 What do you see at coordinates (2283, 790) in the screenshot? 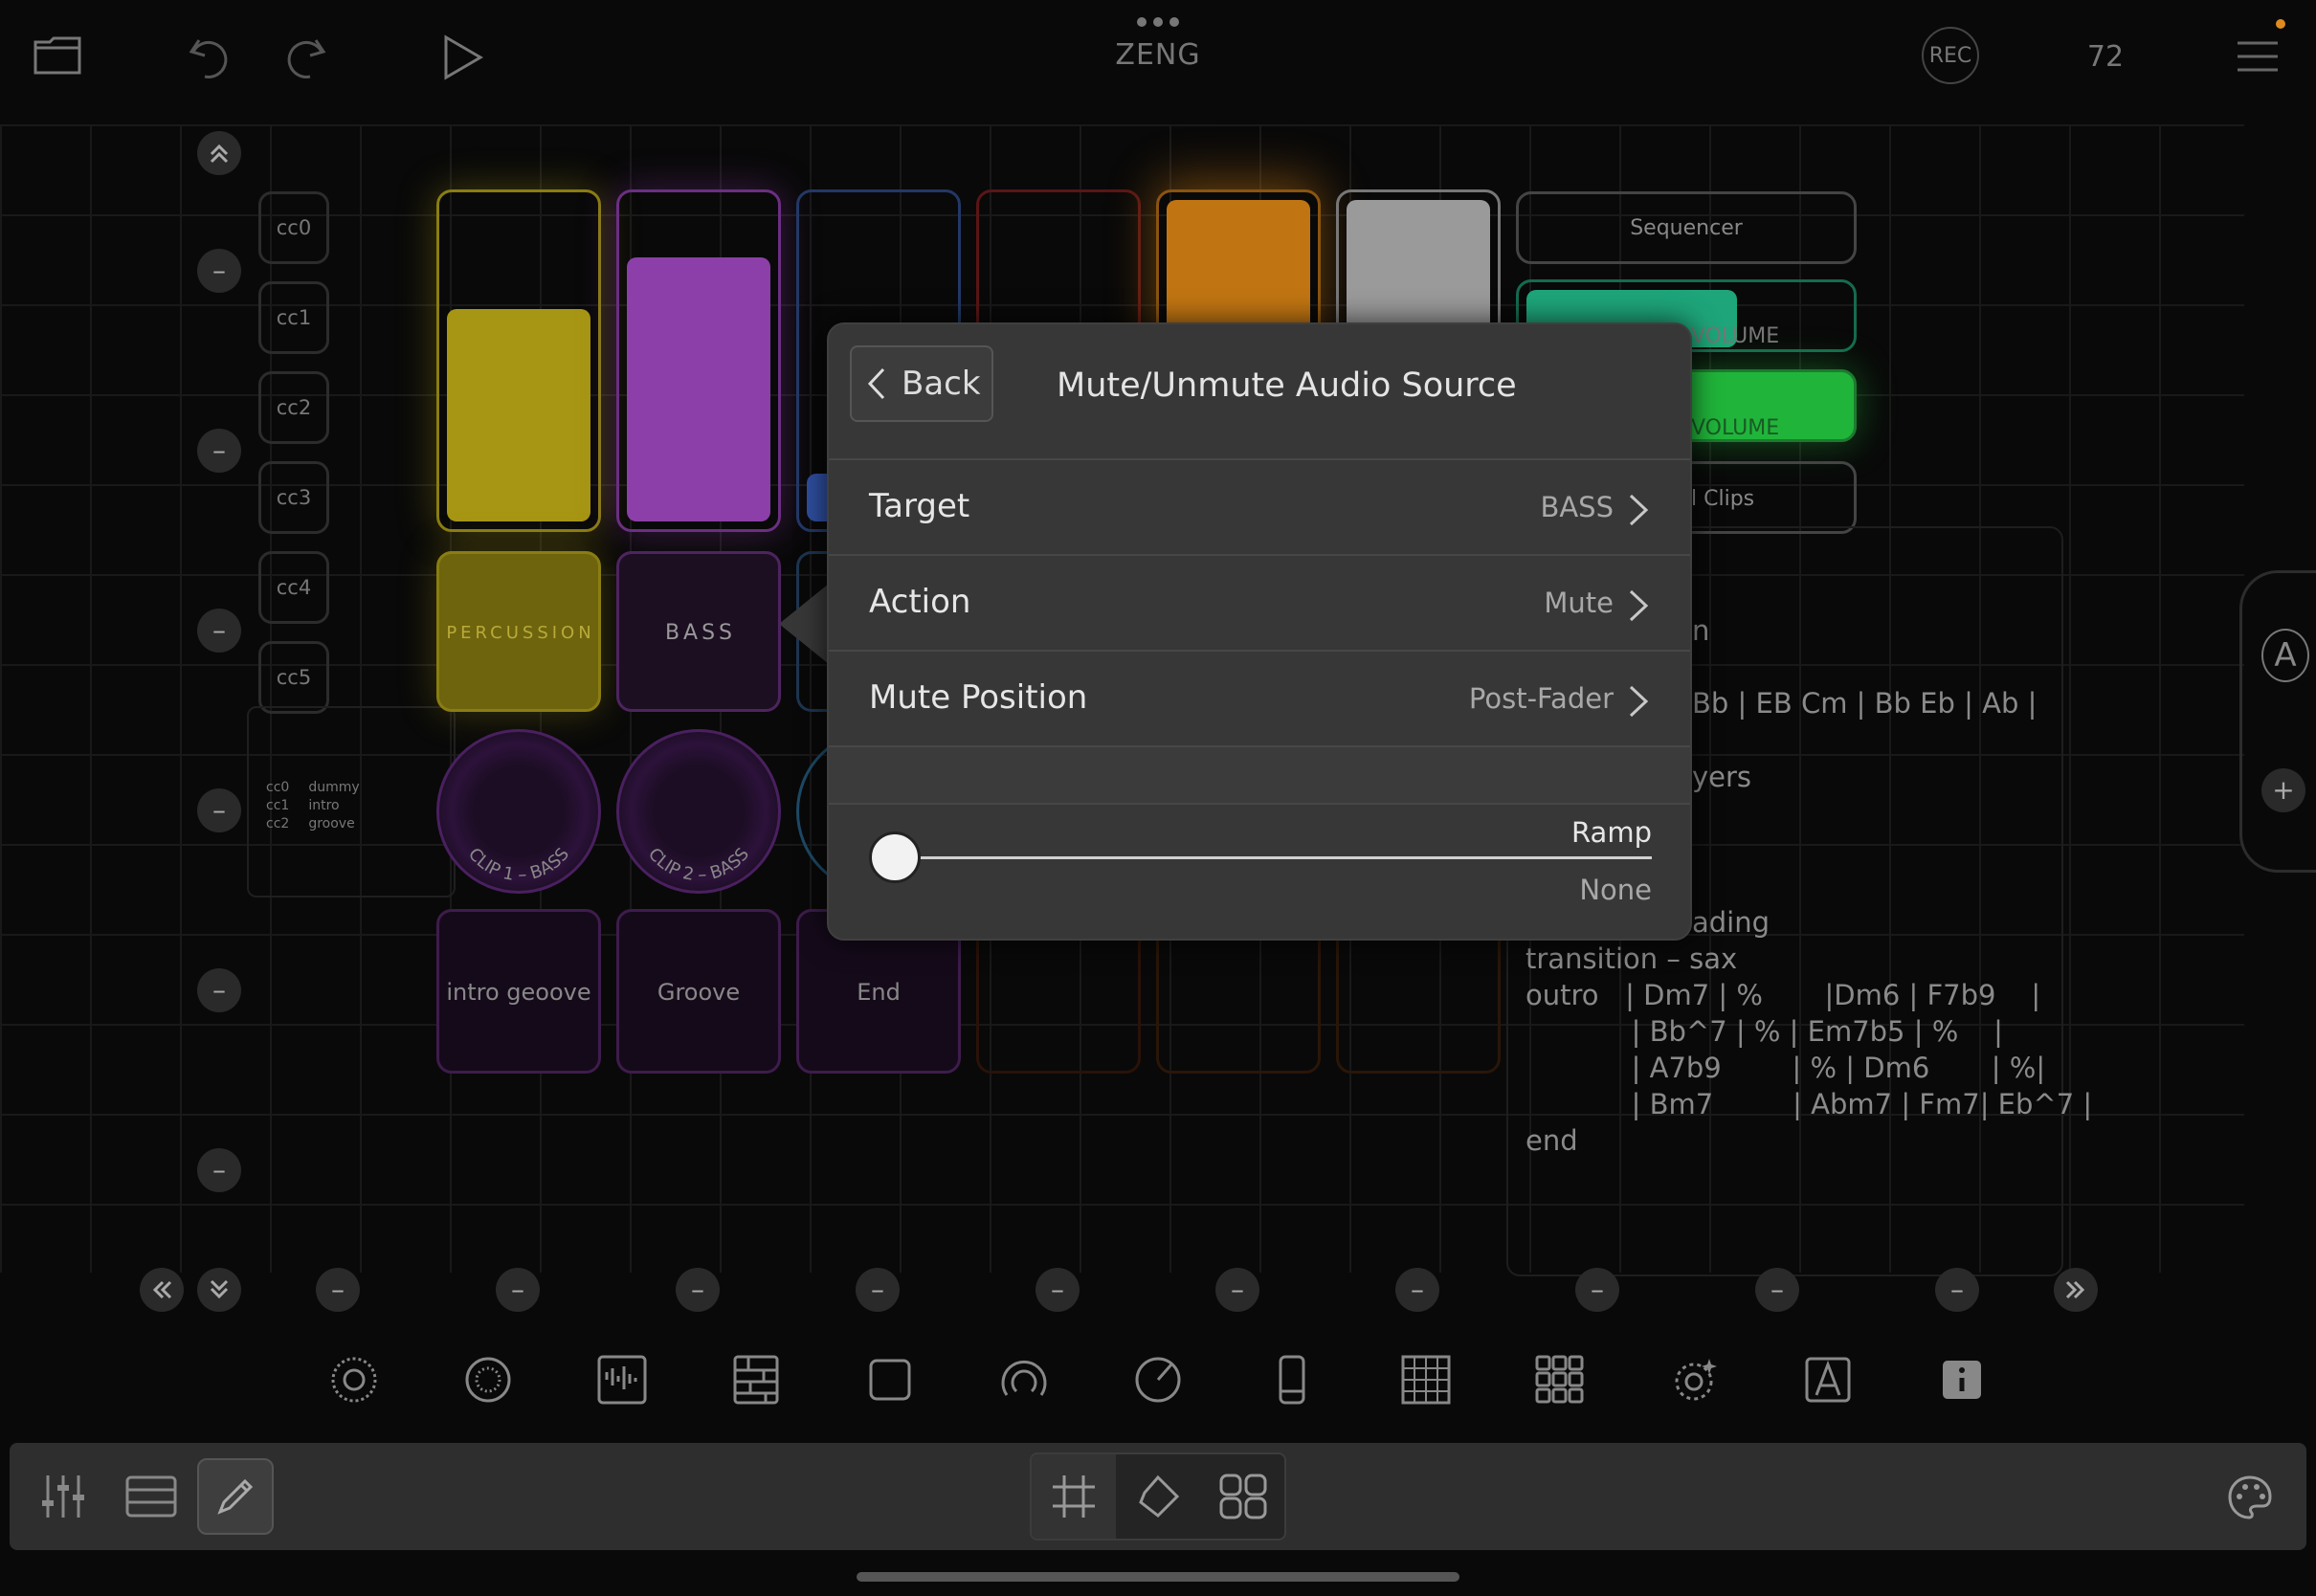
I see `add-button: +` at bounding box center [2283, 790].